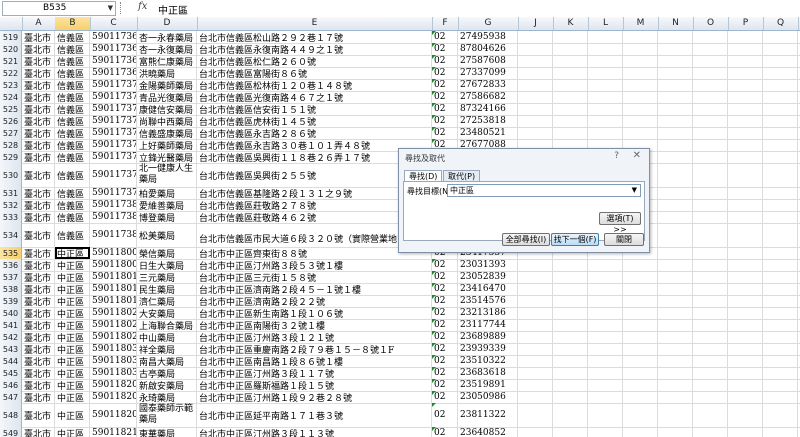 The width and height of the screenshot is (800, 437). Describe the element at coordinates (620, 223) in the screenshot. I see `options-button: 選項(T) >>` at that location.